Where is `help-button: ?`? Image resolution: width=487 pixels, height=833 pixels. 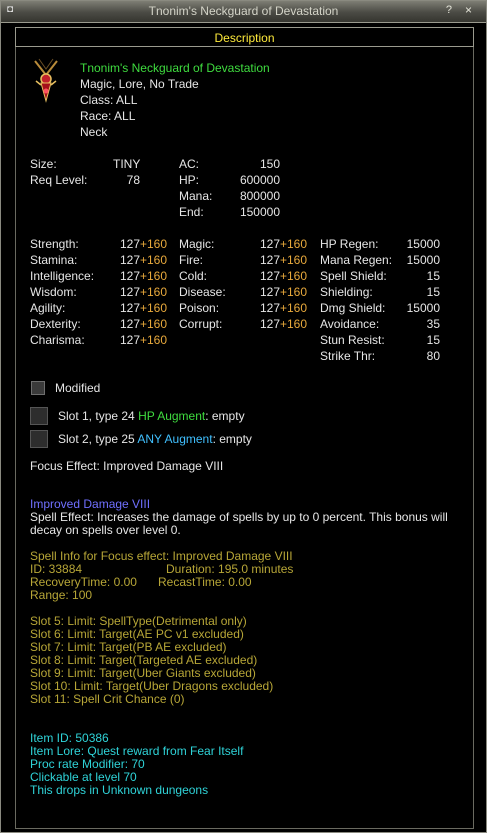
help-button: ? is located at coordinates (449, 10).